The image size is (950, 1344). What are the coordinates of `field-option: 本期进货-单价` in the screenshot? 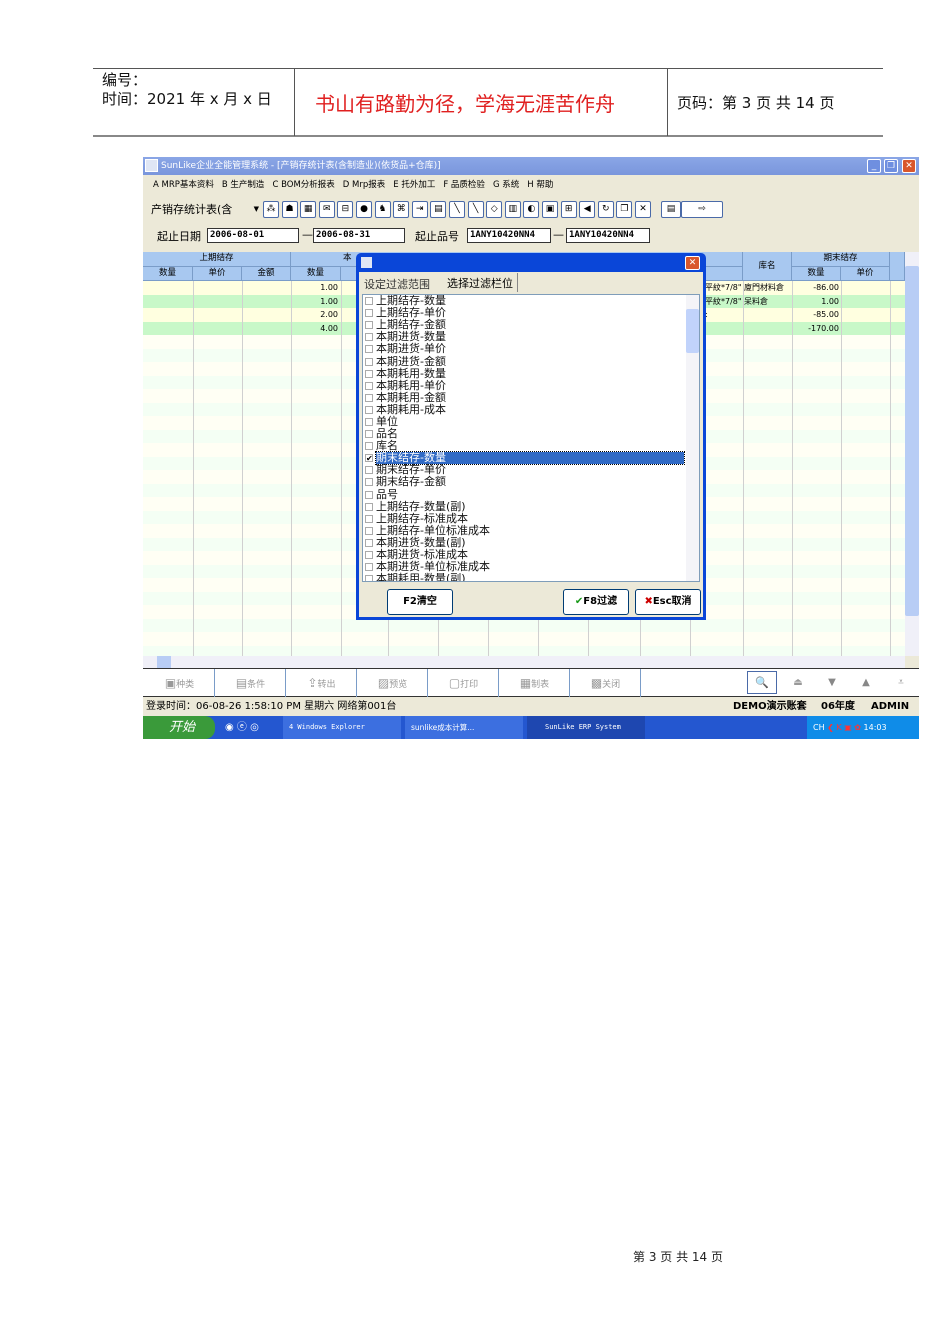 It's located at (531, 349).